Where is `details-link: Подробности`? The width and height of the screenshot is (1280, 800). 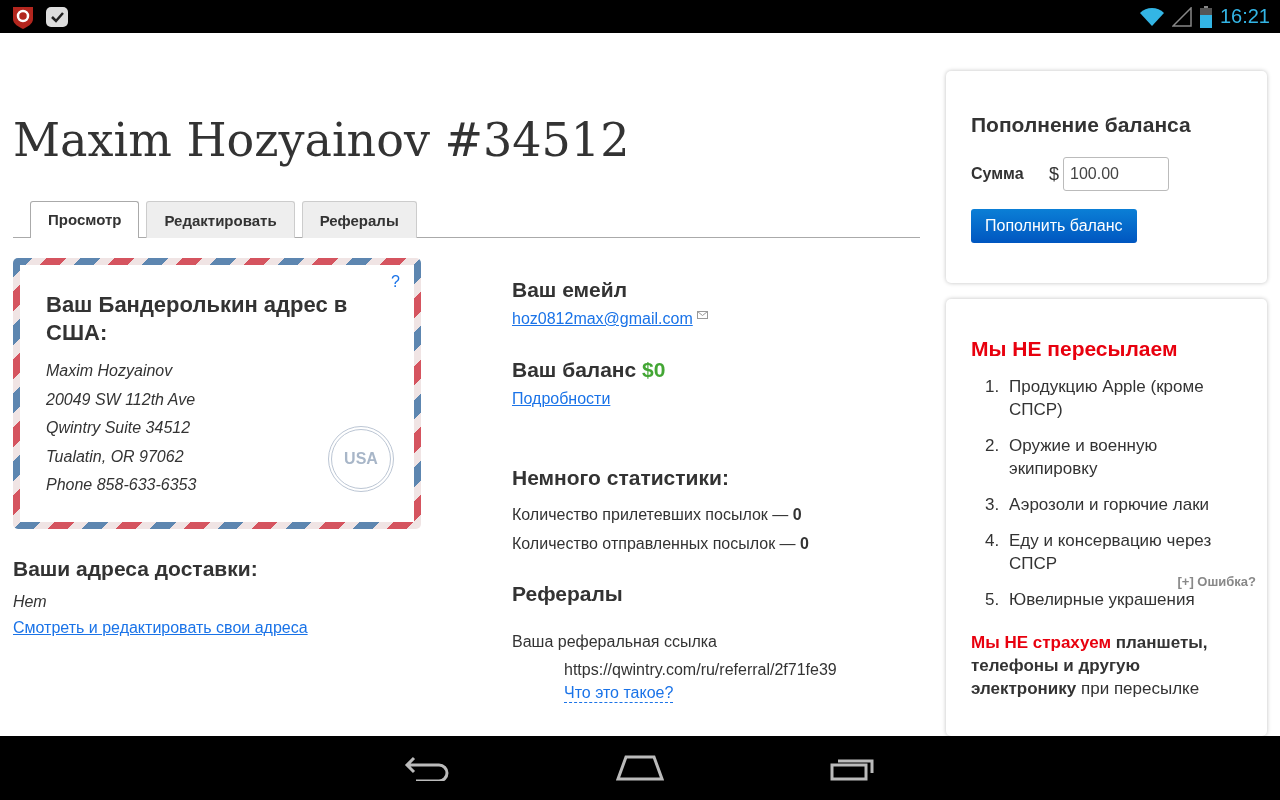
details-link: Подробности is located at coordinates (561, 399).